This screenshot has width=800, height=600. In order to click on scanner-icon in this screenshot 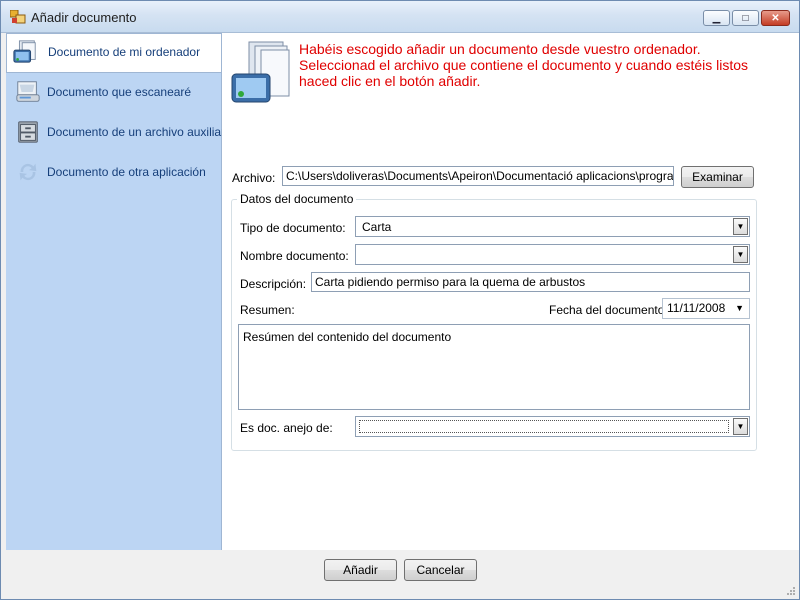, I will do `click(28, 91)`.